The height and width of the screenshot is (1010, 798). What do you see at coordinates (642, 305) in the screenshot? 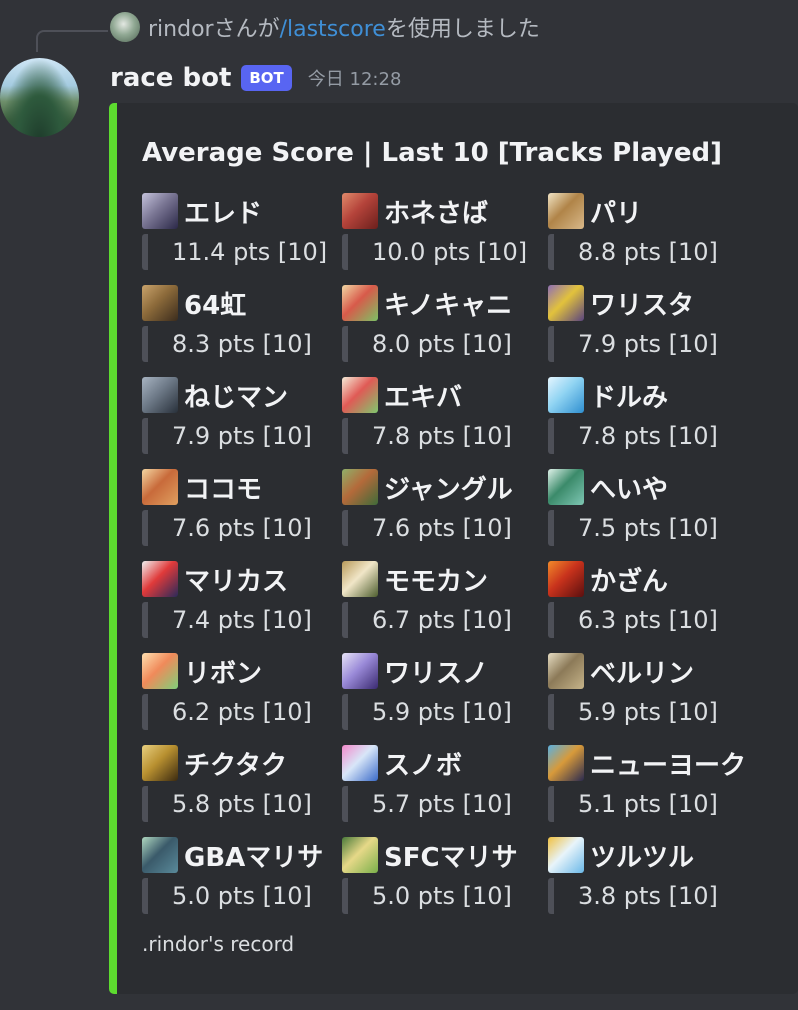
I see `track-name: ワリスタ` at bounding box center [642, 305].